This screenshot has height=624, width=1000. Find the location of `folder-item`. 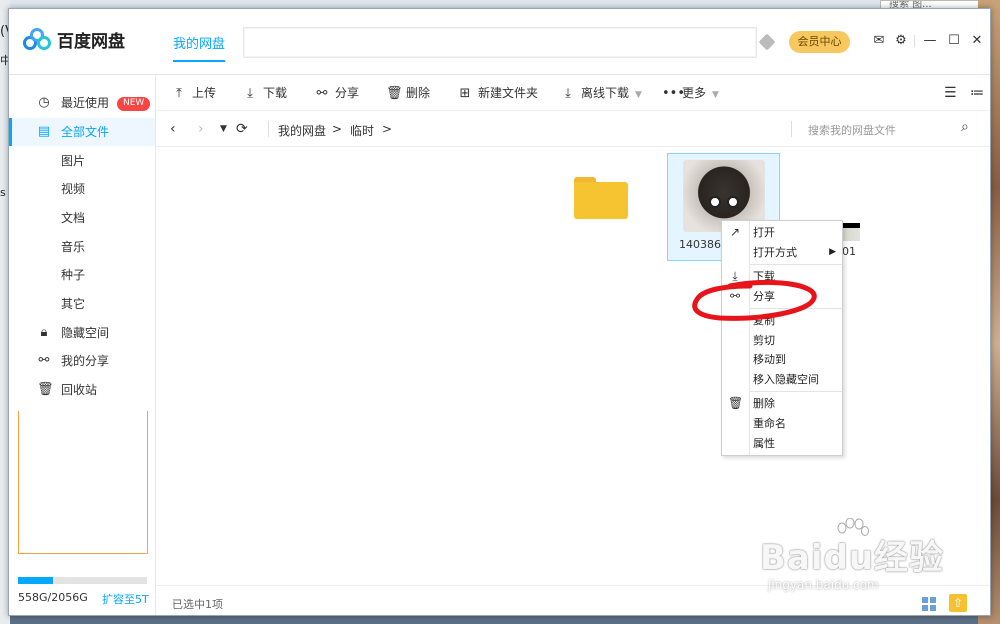

folder-item is located at coordinates (601, 198).